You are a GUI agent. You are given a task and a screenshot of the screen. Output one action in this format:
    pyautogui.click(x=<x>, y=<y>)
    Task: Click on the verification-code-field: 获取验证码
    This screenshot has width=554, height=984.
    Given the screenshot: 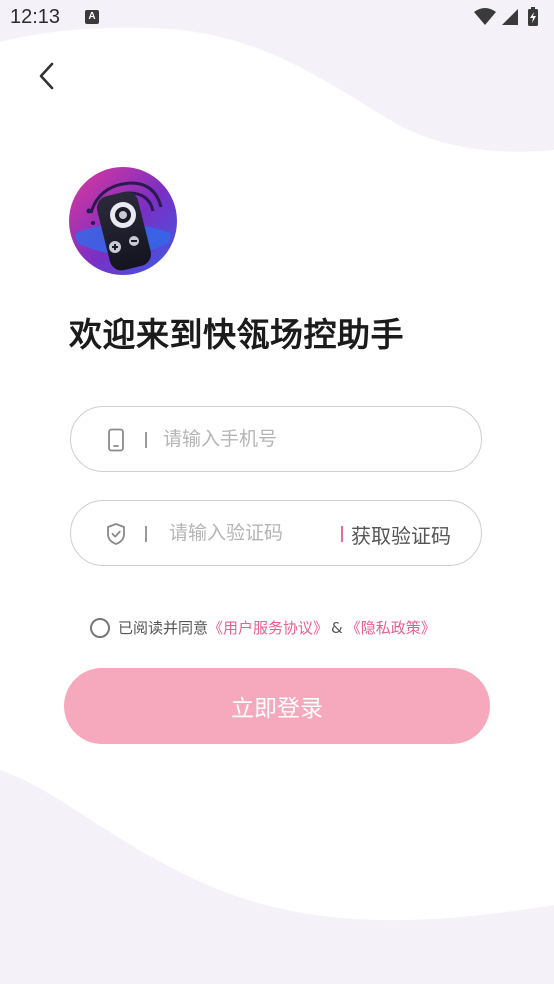 What is the action you would take?
    pyautogui.click(x=276, y=533)
    